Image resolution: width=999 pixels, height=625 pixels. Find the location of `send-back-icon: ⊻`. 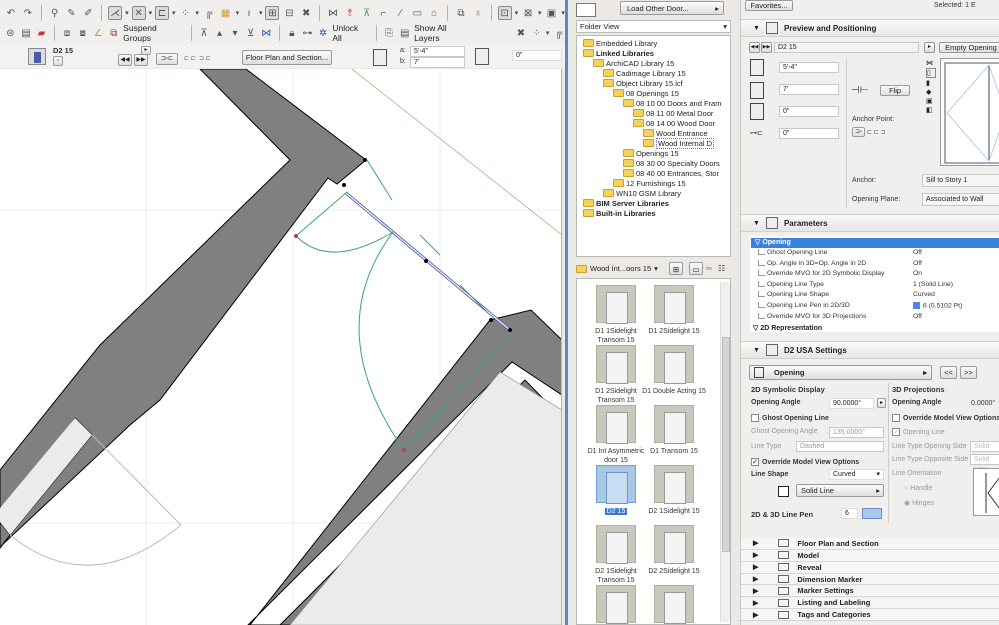

send-back-icon: ⊻ is located at coordinates (250, 33).